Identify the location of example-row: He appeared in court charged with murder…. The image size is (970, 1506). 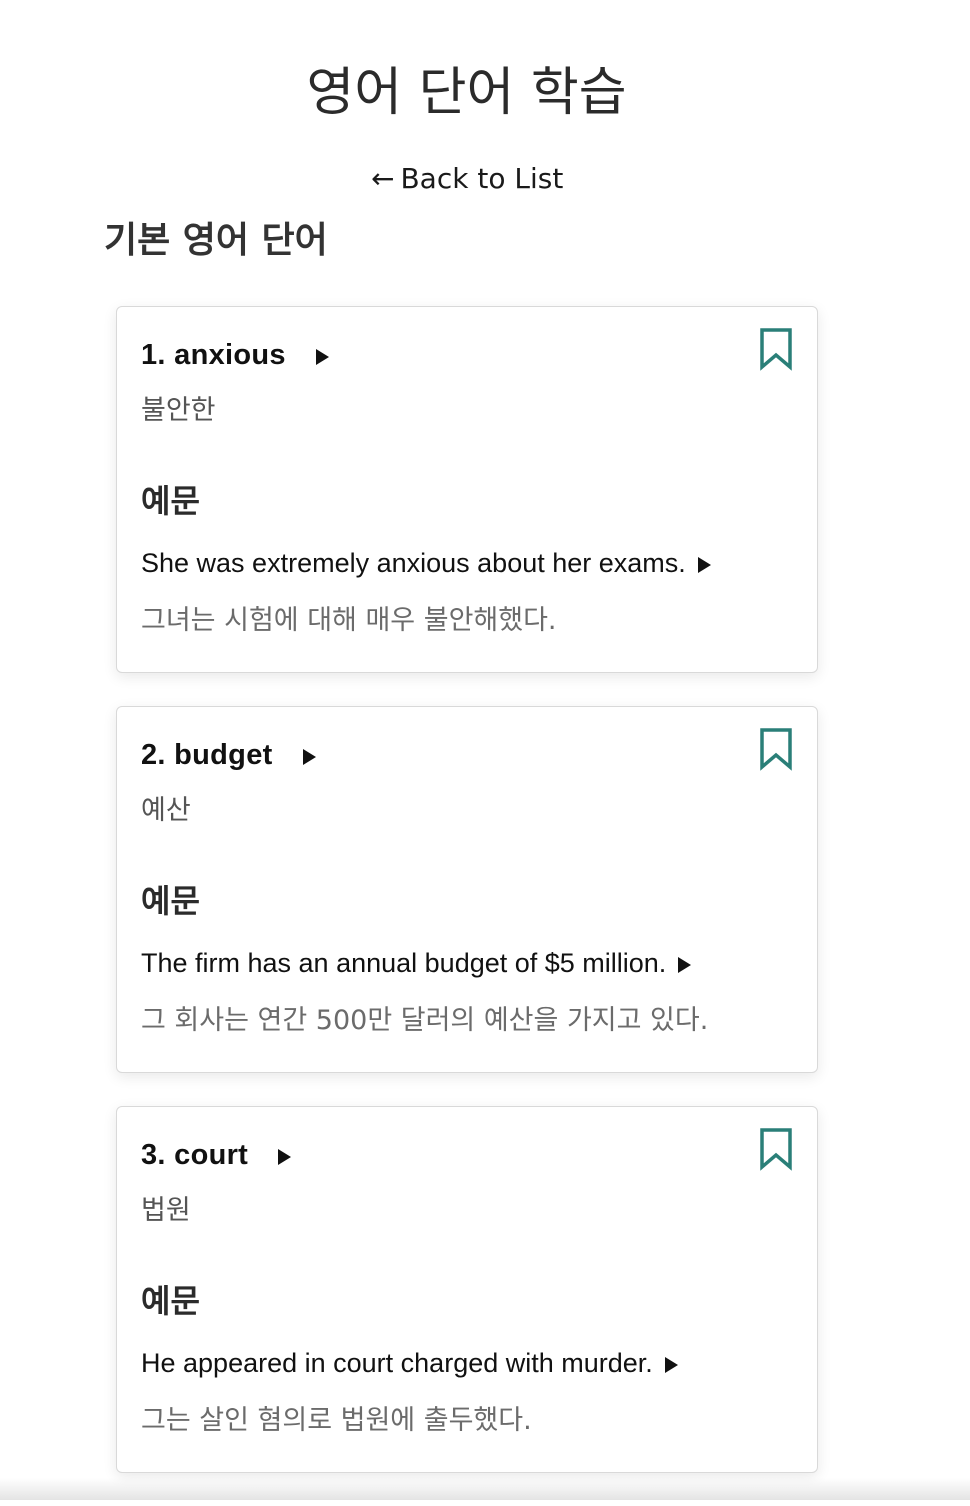
(409, 1363).